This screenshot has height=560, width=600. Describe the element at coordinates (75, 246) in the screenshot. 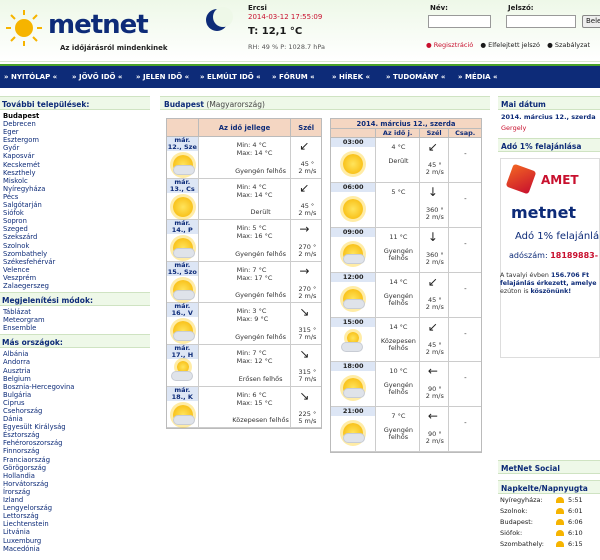

I see `town-link: Szolnok` at that location.